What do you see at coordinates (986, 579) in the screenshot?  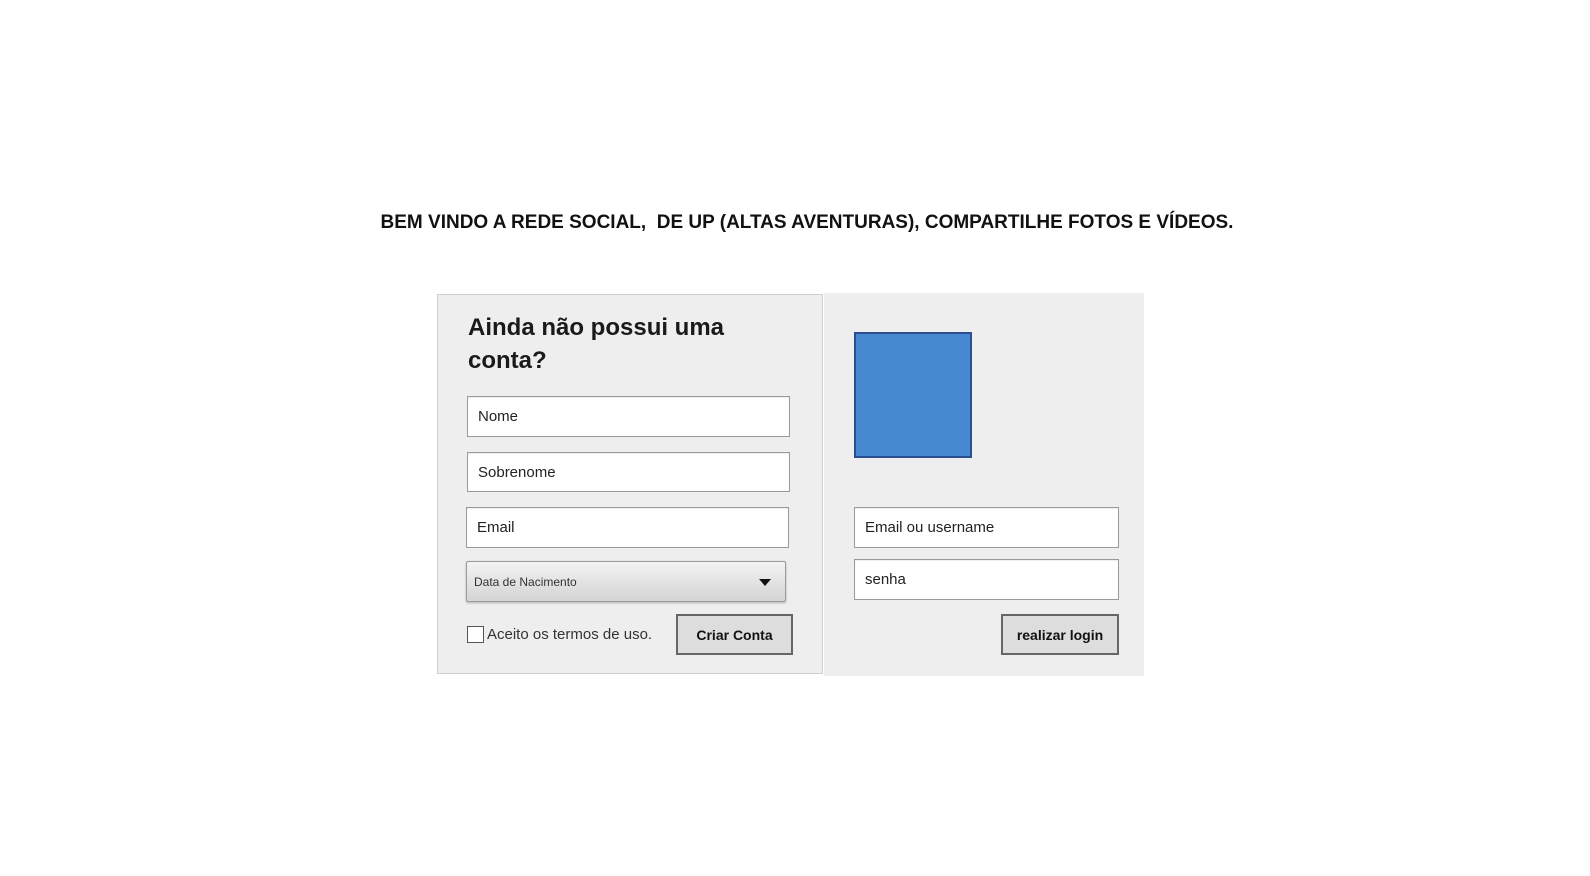 I see `password-input: senha` at bounding box center [986, 579].